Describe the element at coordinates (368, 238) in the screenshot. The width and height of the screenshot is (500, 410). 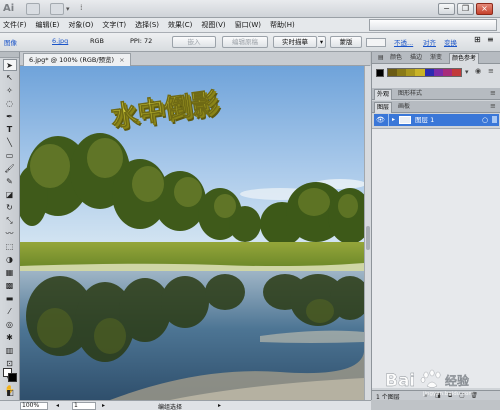
I see `scroll-thumb` at that location.